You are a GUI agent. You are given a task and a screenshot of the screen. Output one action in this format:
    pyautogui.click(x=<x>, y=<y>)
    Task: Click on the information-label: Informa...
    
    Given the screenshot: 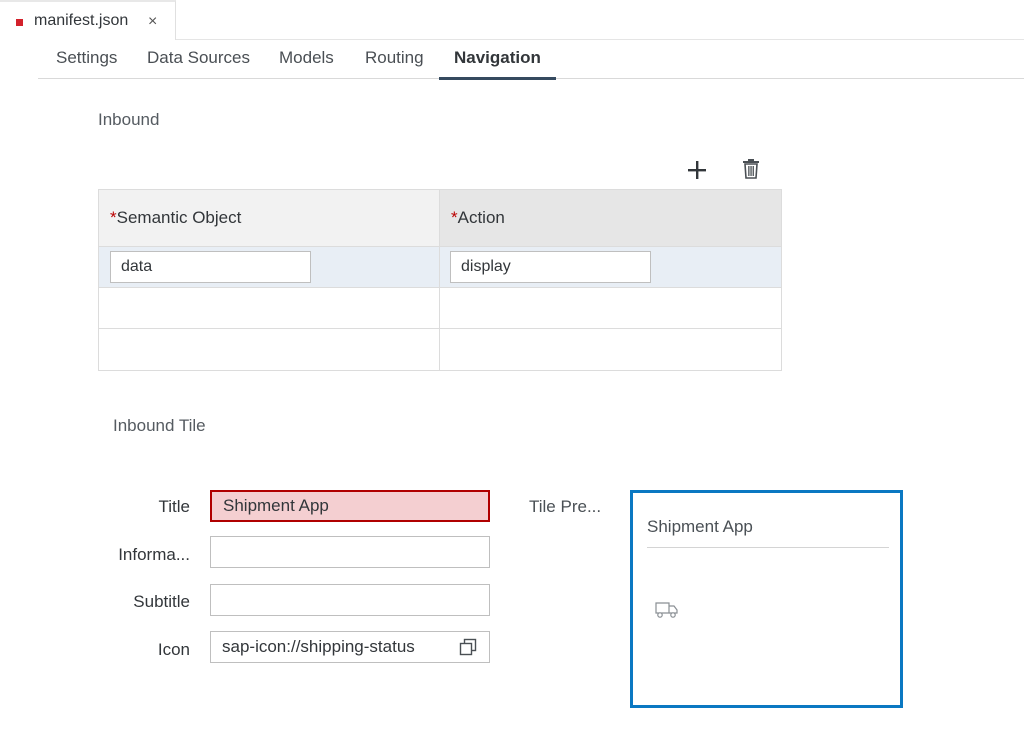 What is the action you would take?
    pyautogui.click(x=154, y=554)
    